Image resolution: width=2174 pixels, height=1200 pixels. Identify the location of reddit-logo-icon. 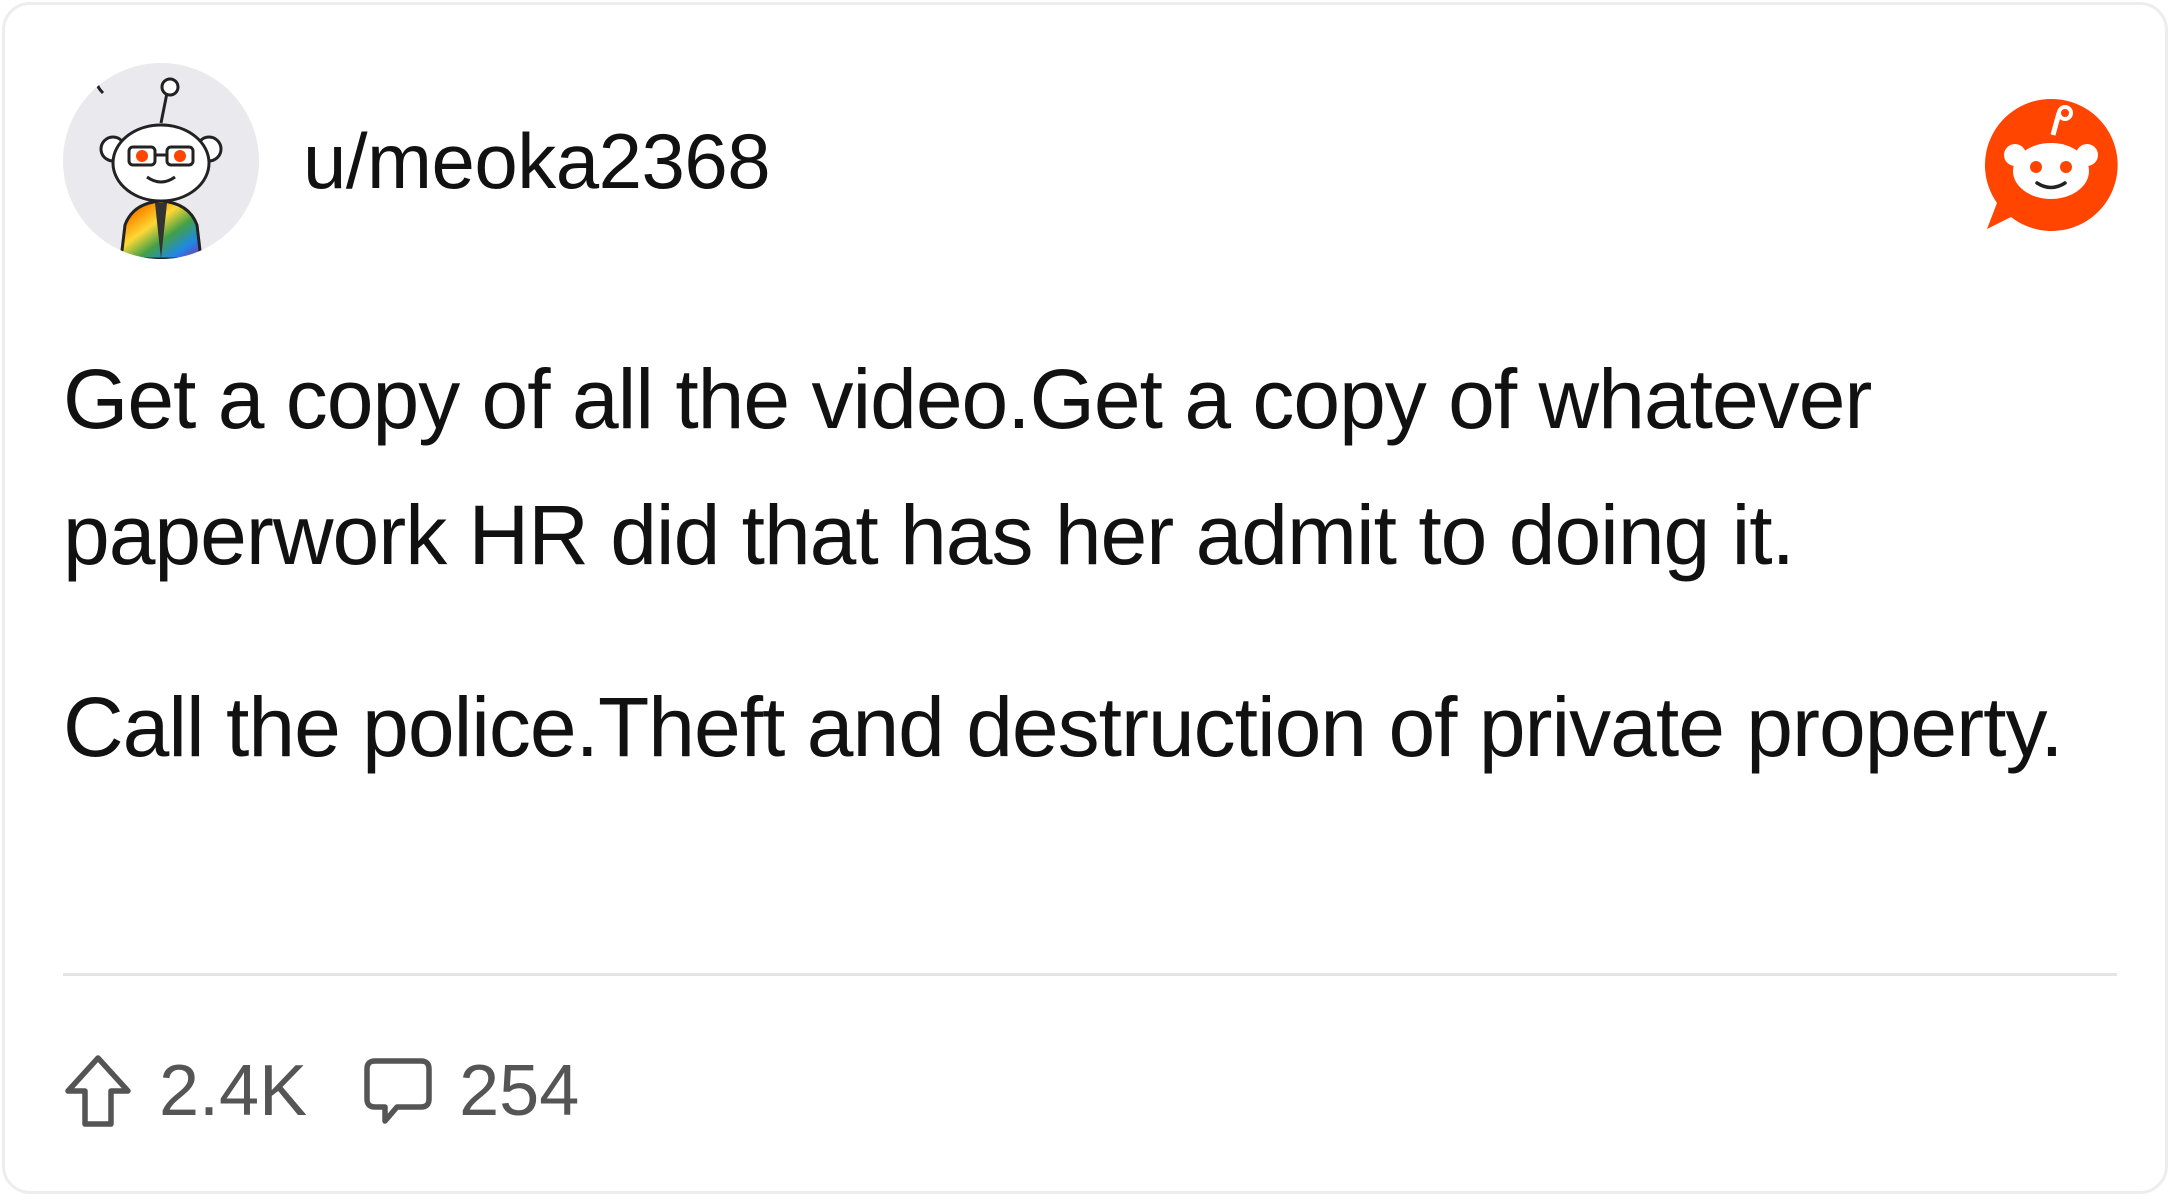
(2051, 165).